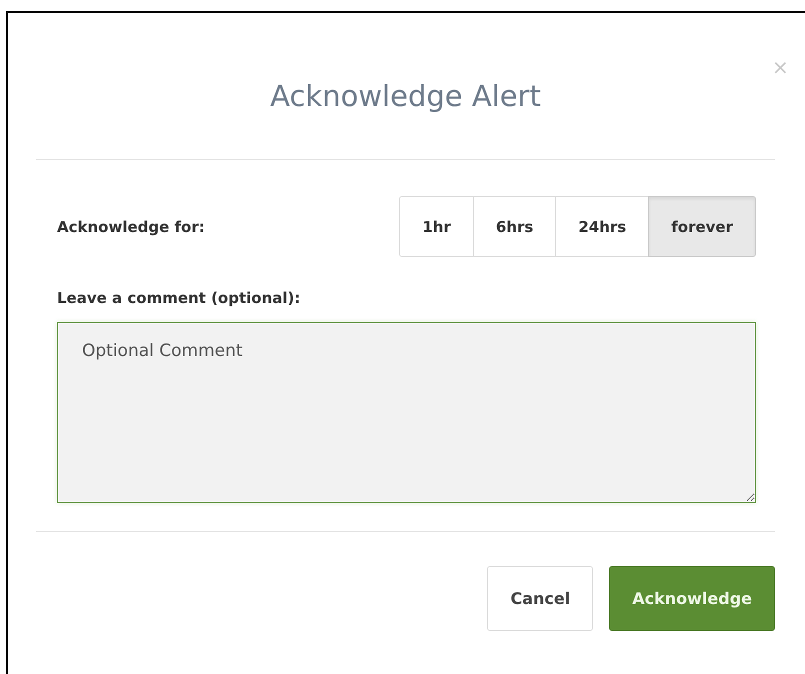 The width and height of the screenshot is (805, 674). What do you see at coordinates (540, 598) in the screenshot?
I see `cancel-button: Cancel` at bounding box center [540, 598].